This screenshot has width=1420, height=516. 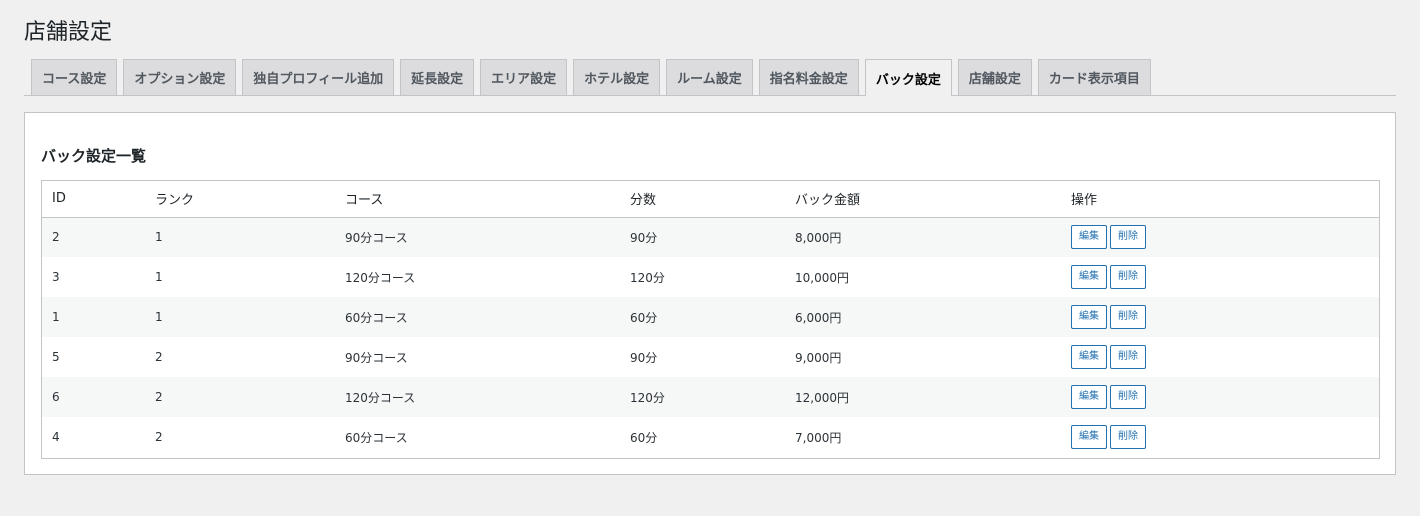 What do you see at coordinates (180, 77) in the screenshot?
I see `tab-option-settings: オプション設定` at bounding box center [180, 77].